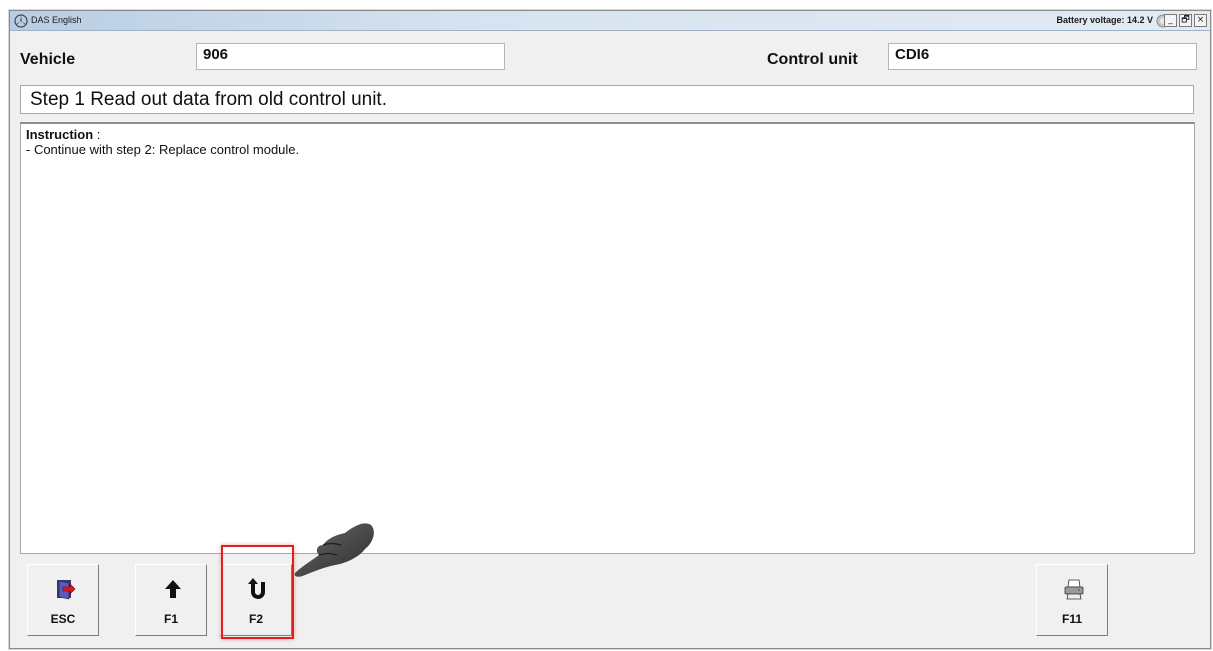 This screenshot has height=651, width=1213. I want to click on header-row: Vehicle 906 Control unit CDI6, so click(605, 53).